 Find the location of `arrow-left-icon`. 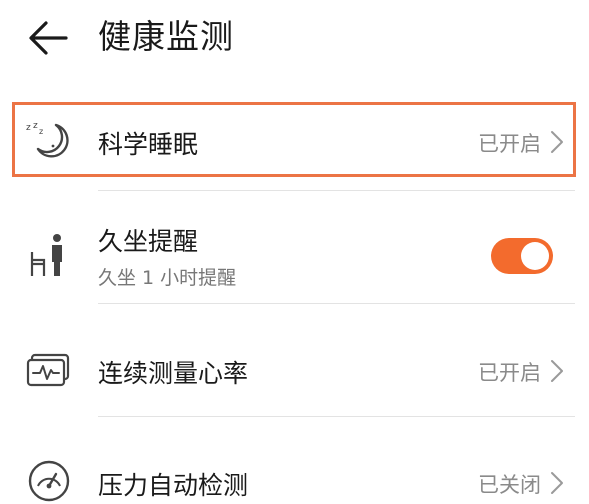

arrow-left-icon is located at coordinates (48, 38).